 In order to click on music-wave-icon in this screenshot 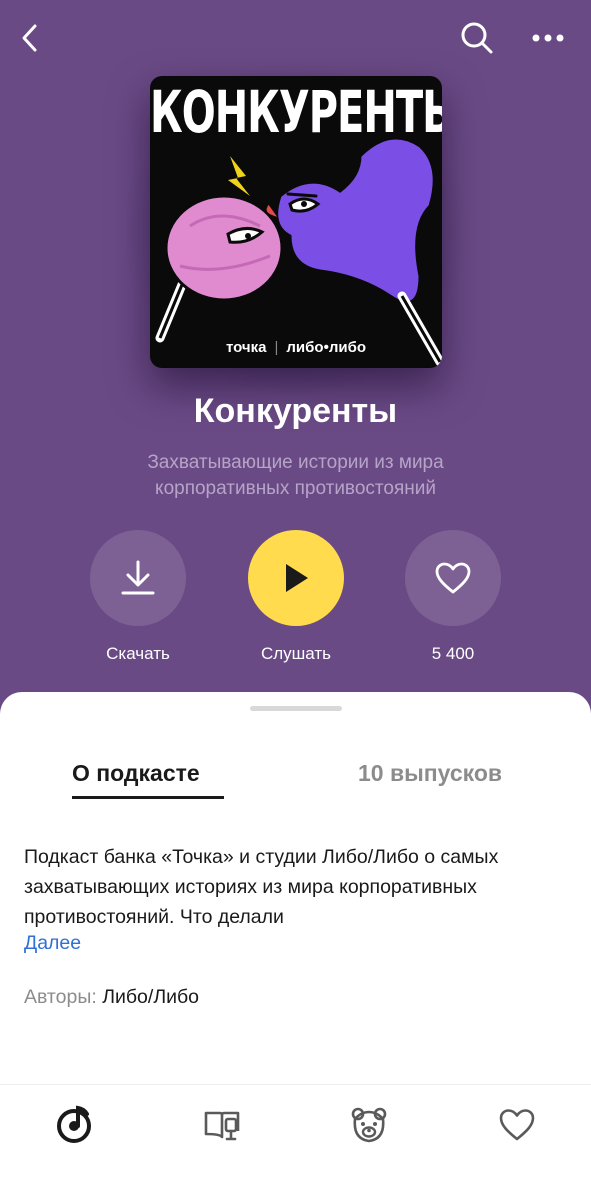, I will do `click(74, 1124)`.